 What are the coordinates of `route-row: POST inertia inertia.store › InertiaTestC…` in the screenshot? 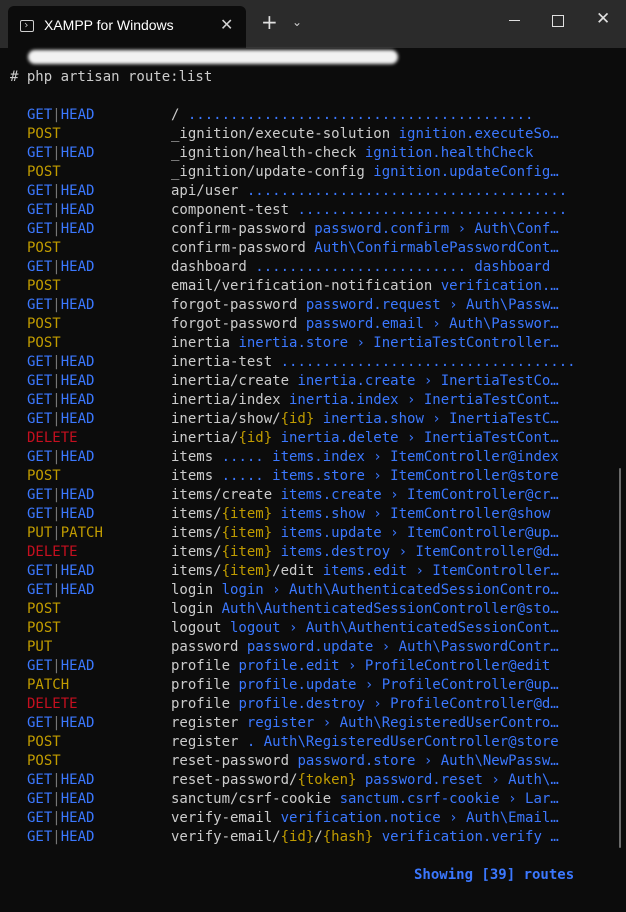 It's located at (313, 343).